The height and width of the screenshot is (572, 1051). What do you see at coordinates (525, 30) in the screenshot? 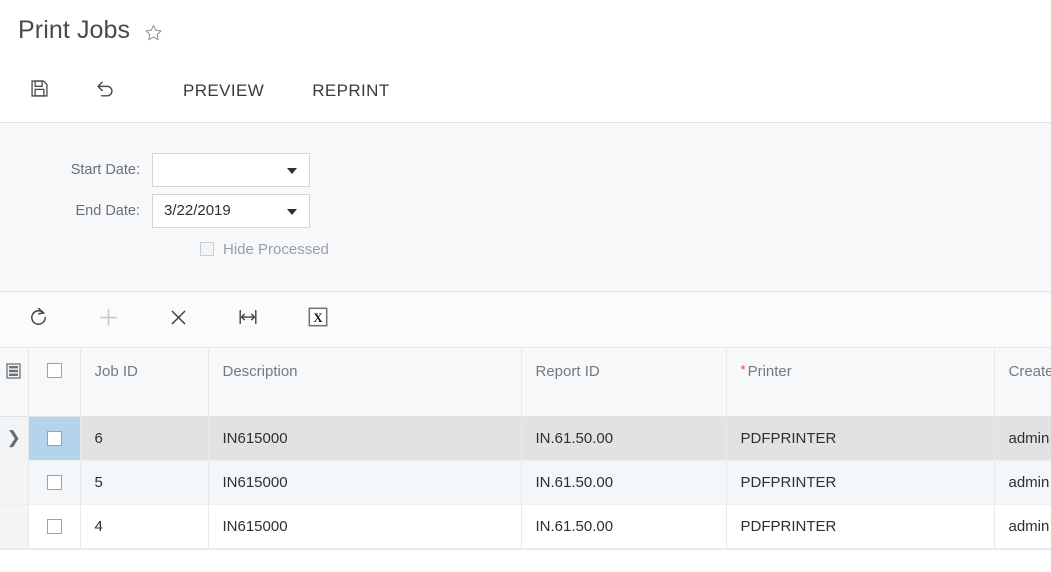
I see `title-bar: Print Jobs` at bounding box center [525, 30].